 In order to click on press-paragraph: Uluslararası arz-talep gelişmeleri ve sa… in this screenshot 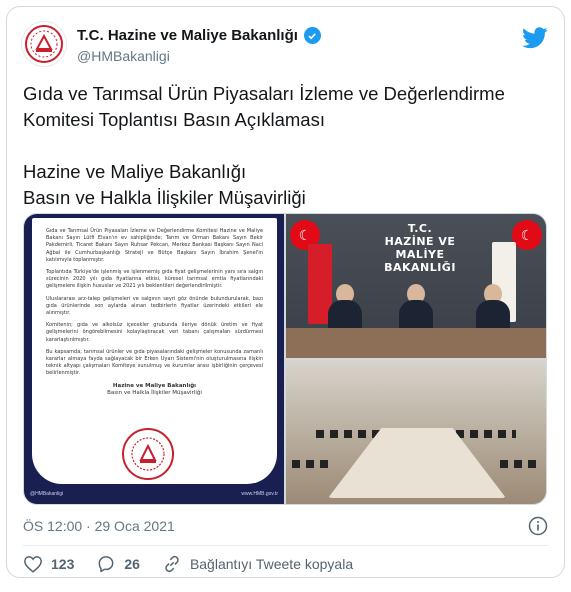, I will do `click(154, 306)`.